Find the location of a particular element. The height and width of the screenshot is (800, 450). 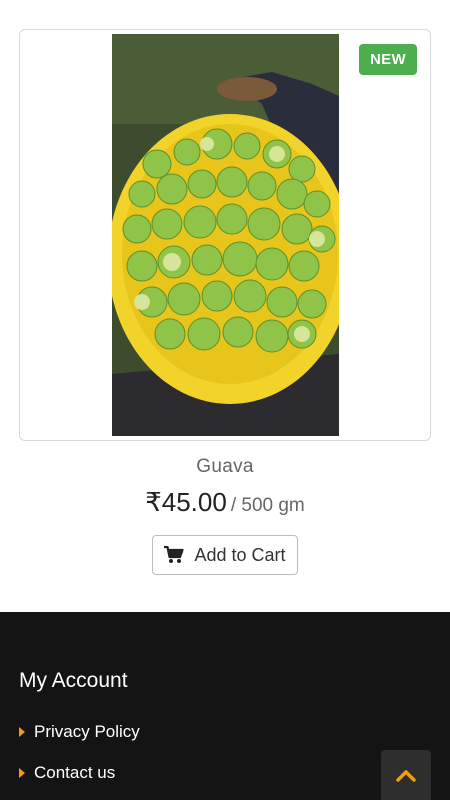

add-to-cart-label: Add to Cart is located at coordinates (240, 554).